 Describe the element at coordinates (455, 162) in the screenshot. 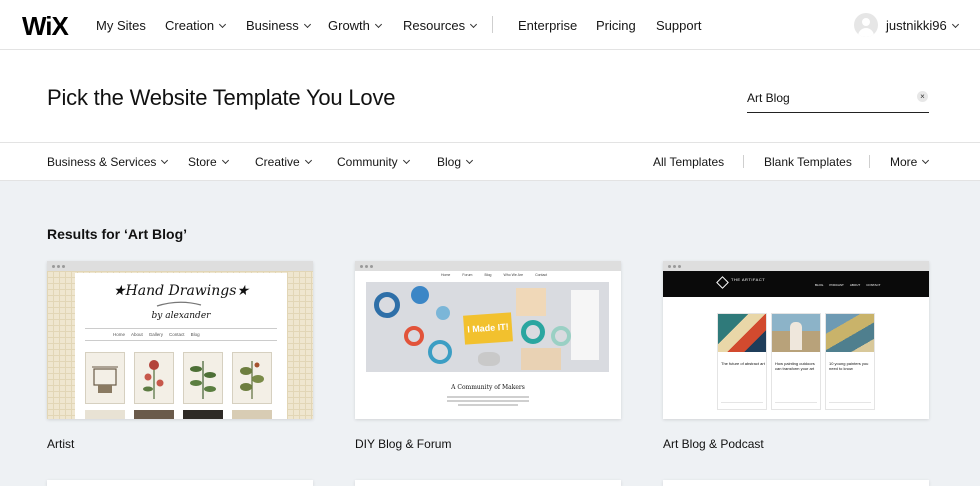

I see `category-blog: Blog` at that location.